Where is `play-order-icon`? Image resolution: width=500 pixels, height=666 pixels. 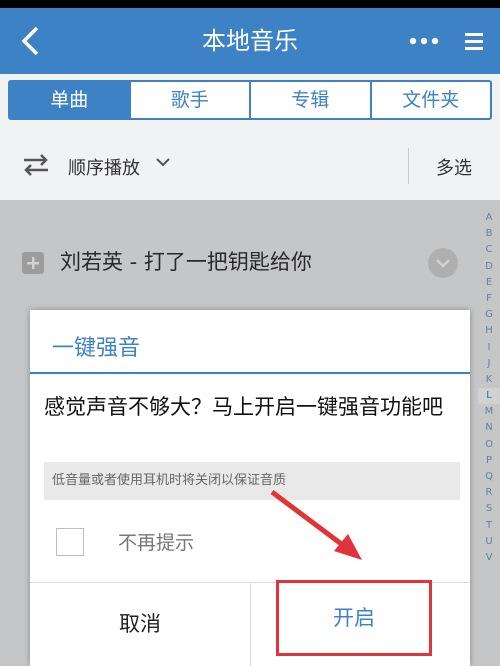 play-order-icon is located at coordinates (36, 165).